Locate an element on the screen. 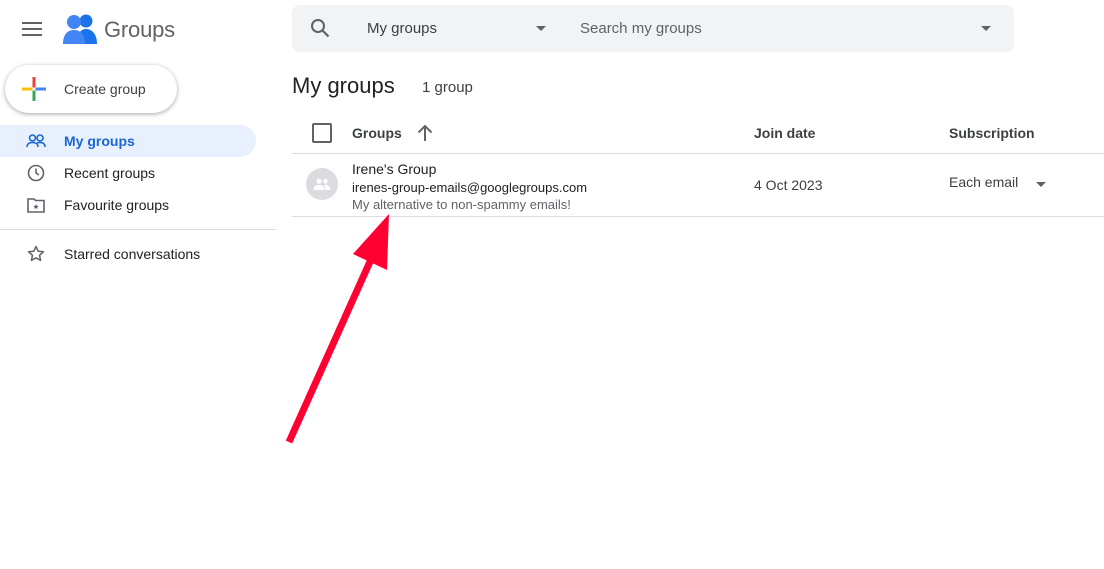 The height and width of the screenshot is (569, 1104). arrow-up-sort-icon is located at coordinates (425, 133).